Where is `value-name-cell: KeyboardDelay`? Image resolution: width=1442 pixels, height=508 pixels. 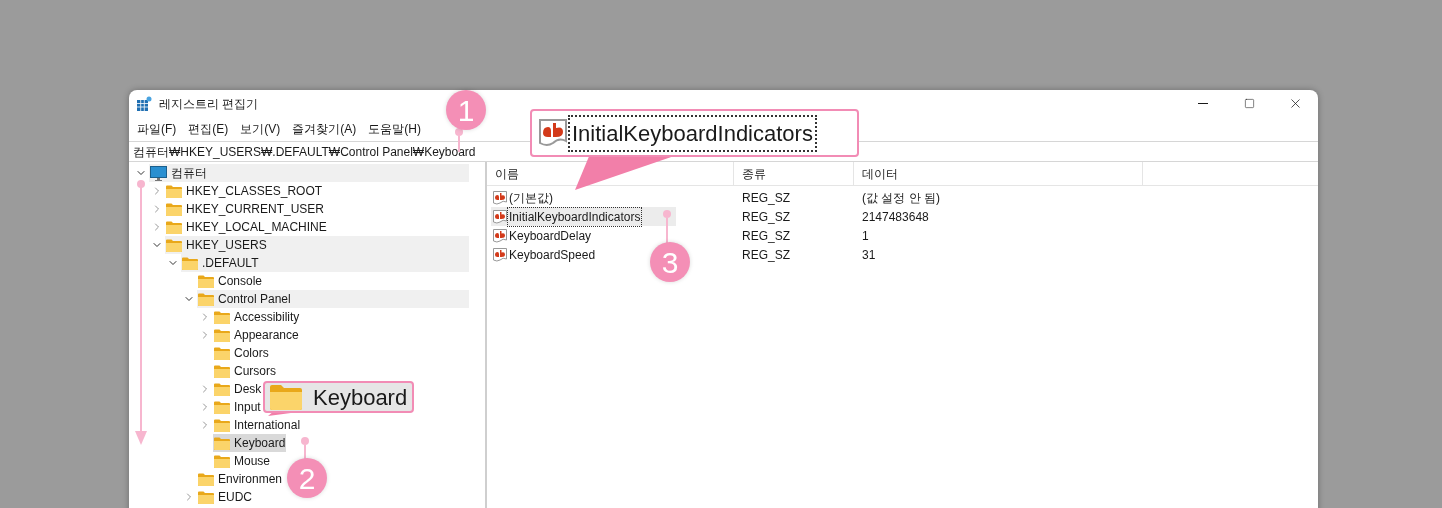 value-name-cell: KeyboardDelay is located at coordinates (542, 235).